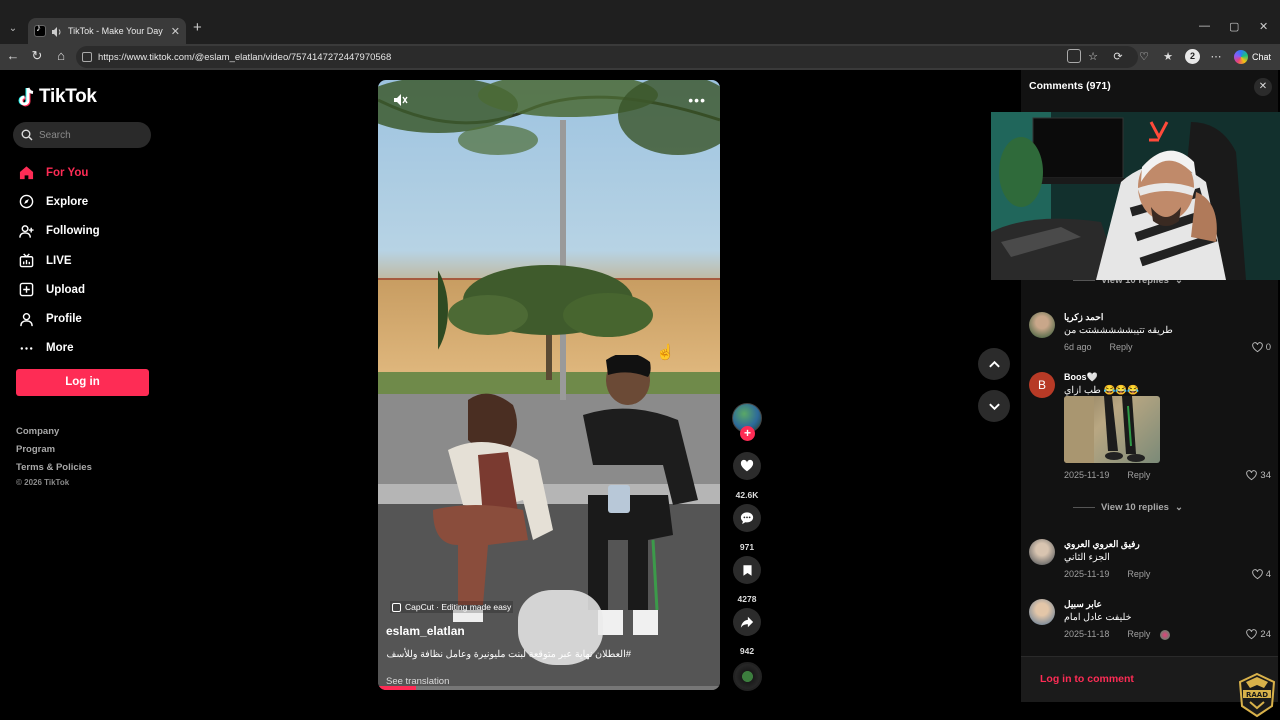 Image resolution: width=1280 pixels, height=720 pixels. What do you see at coordinates (1204, 26) in the screenshot?
I see `minimize-icon: —` at bounding box center [1204, 26].